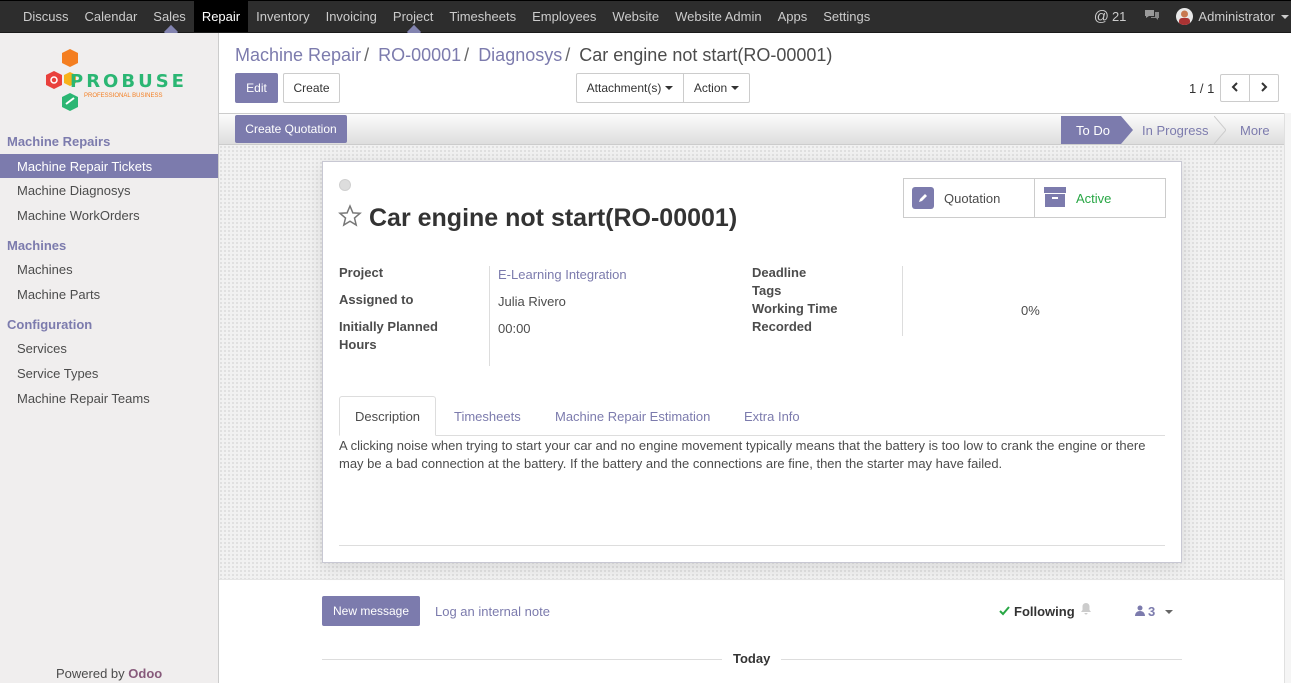 The height and width of the screenshot is (683, 1291). Describe the element at coordinates (630, 88) in the screenshot. I see `attachments-dropdown: Attachment(s)` at that location.